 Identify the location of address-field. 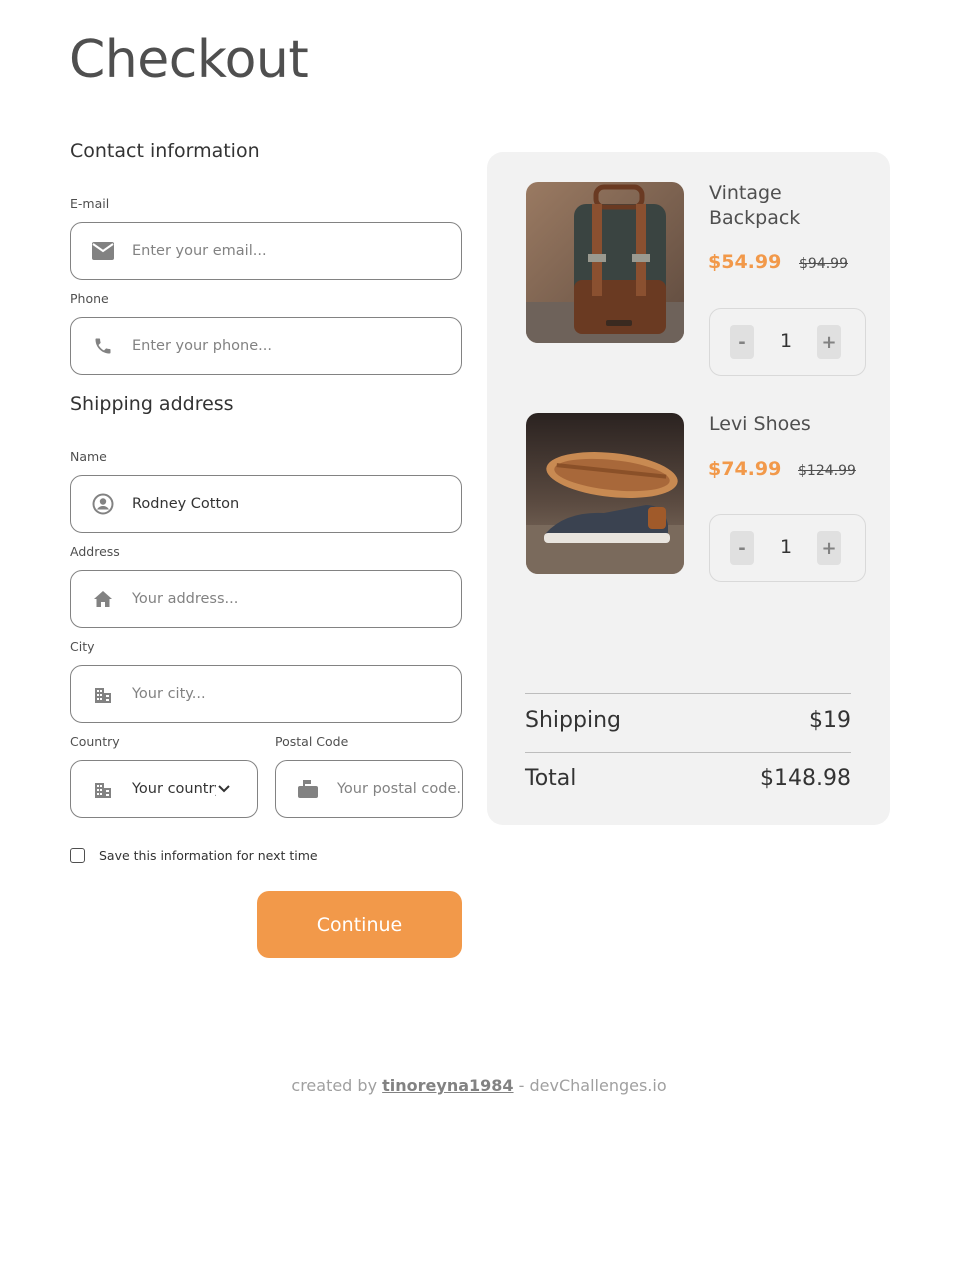
(266, 599).